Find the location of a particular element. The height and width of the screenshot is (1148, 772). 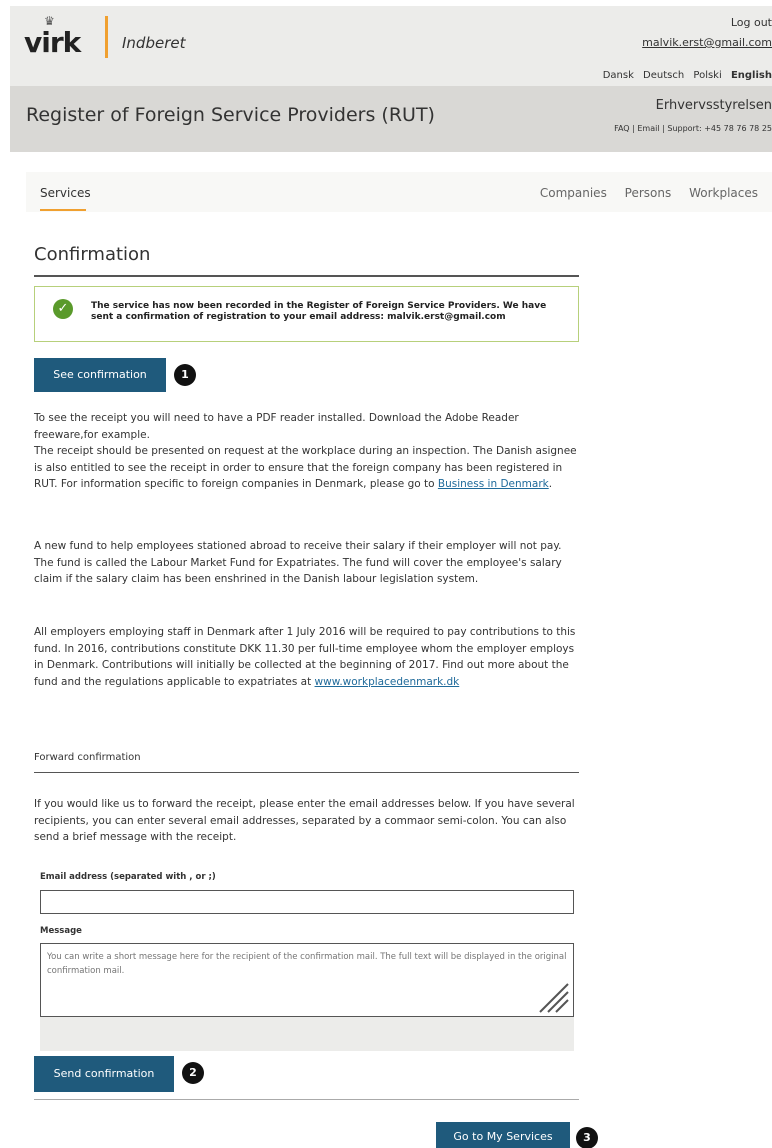

logout-link: Log out is located at coordinates (751, 22).